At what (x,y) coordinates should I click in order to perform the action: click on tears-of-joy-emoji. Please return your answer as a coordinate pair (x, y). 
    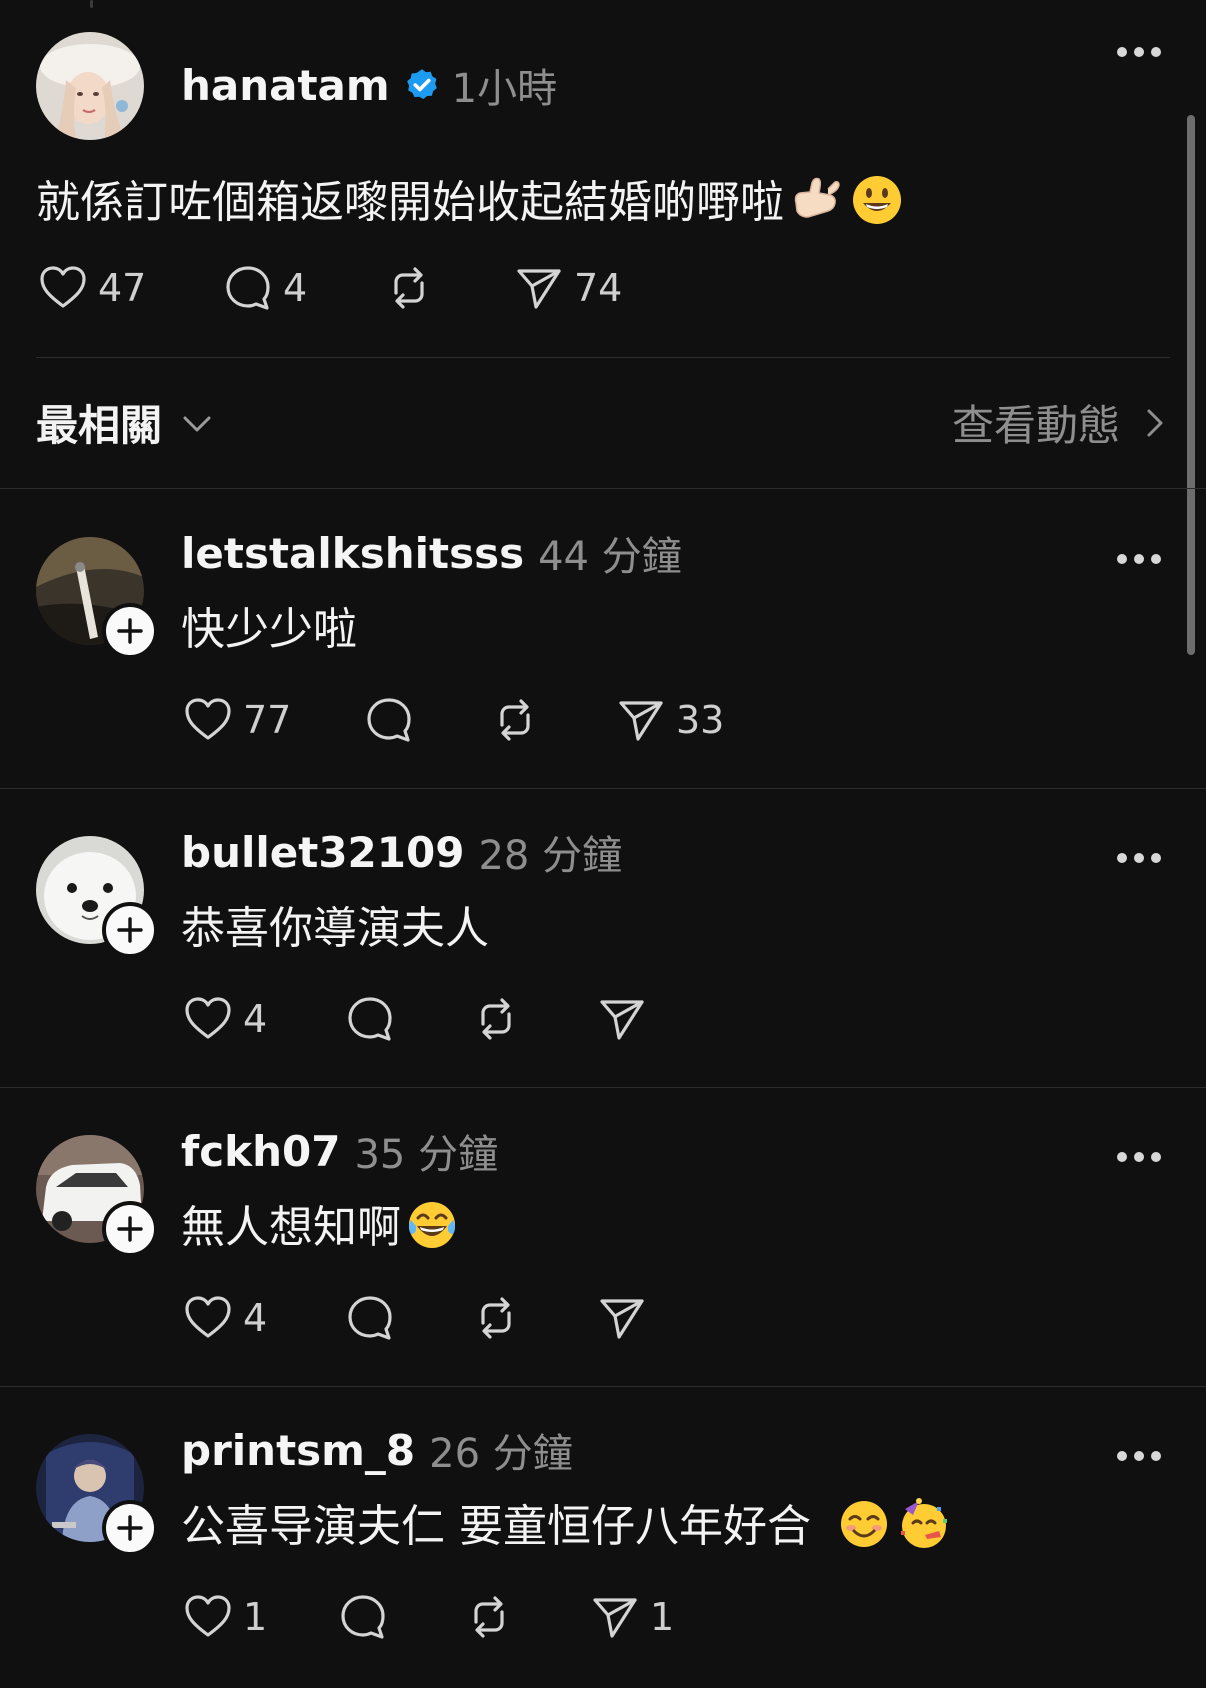
    Looking at the image, I should click on (432, 1225).